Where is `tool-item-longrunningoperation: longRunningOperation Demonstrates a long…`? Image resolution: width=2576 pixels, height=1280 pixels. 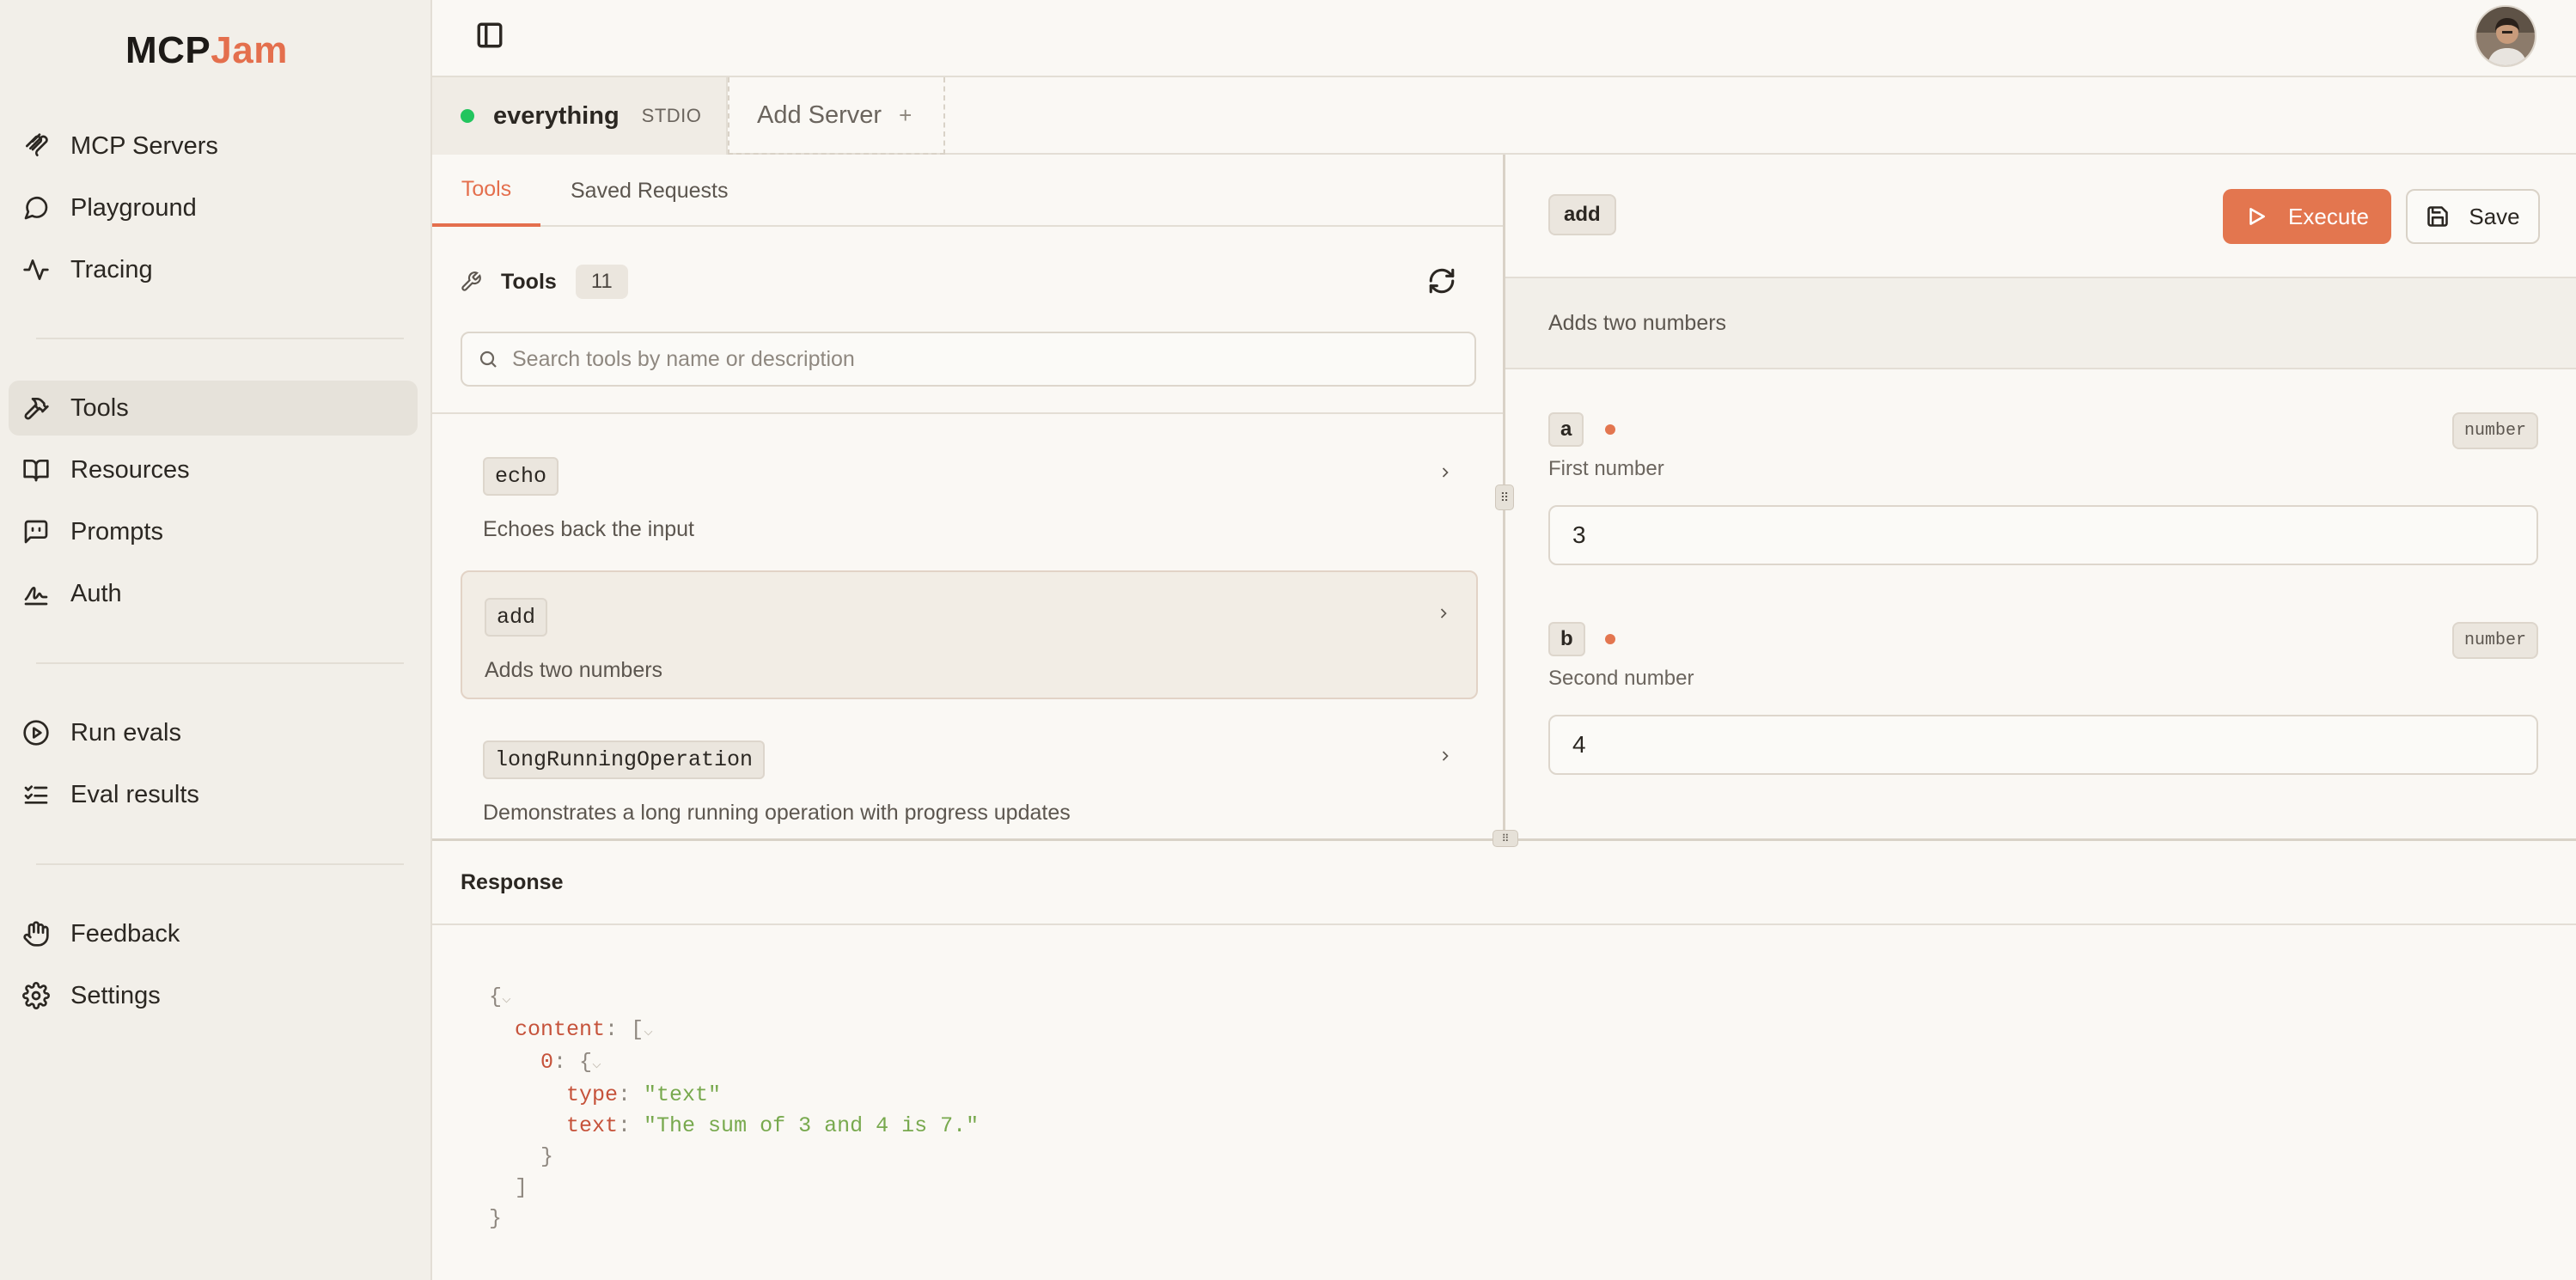 tool-item-longrunningoperation: longRunningOperation Demonstrates a long… is located at coordinates (970, 779).